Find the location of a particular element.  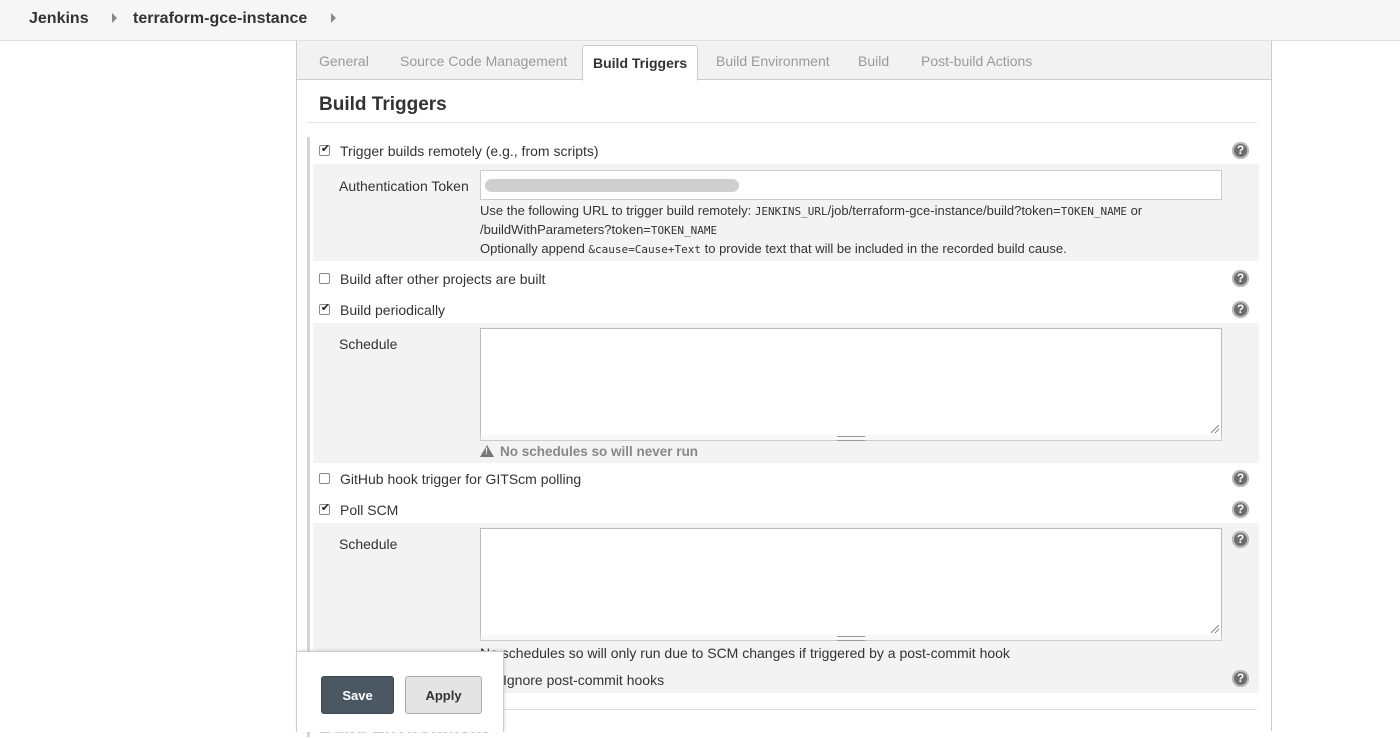

poll-scm-resize-bar is located at coordinates (851, 638).